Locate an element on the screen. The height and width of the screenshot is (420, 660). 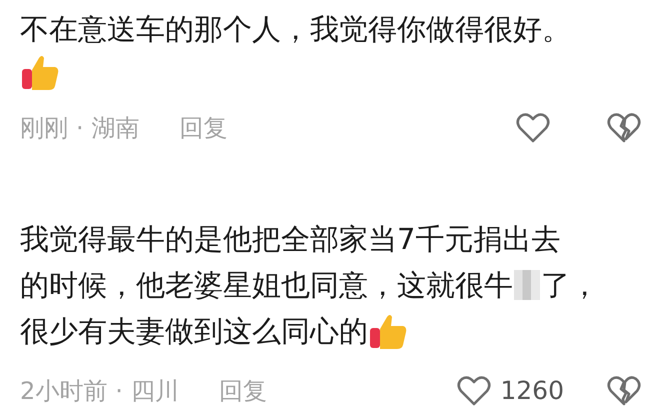
comment-text: 很少有夫妻做到这么同心的 is located at coordinates (194, 331).